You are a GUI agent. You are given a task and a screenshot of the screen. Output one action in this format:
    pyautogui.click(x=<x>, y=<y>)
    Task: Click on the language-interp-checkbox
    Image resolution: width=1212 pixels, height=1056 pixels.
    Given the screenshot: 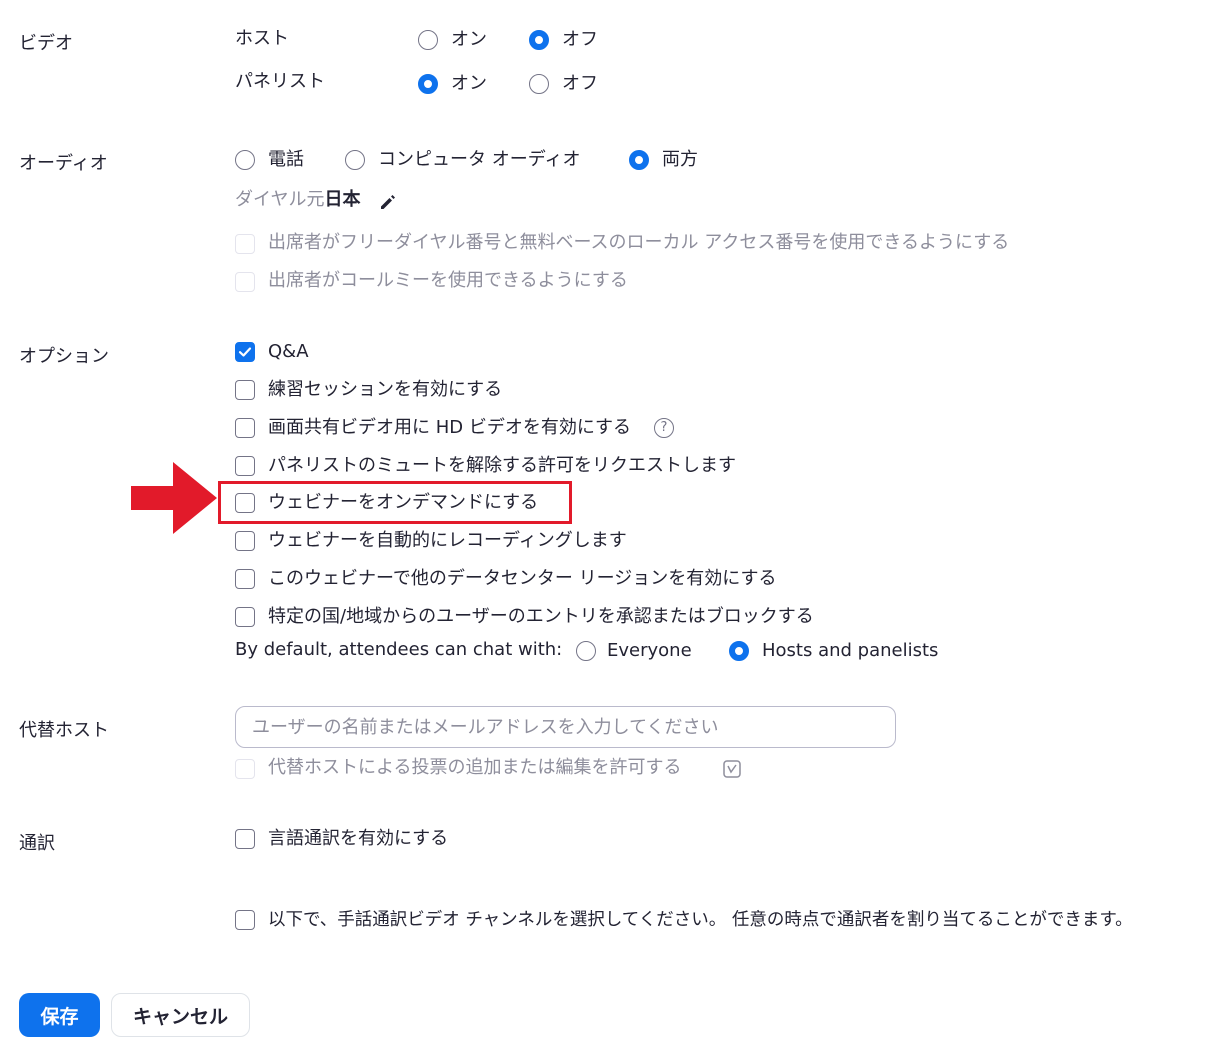 What is the action you would take?
    pyautogui.click(x=245, y=839)
    